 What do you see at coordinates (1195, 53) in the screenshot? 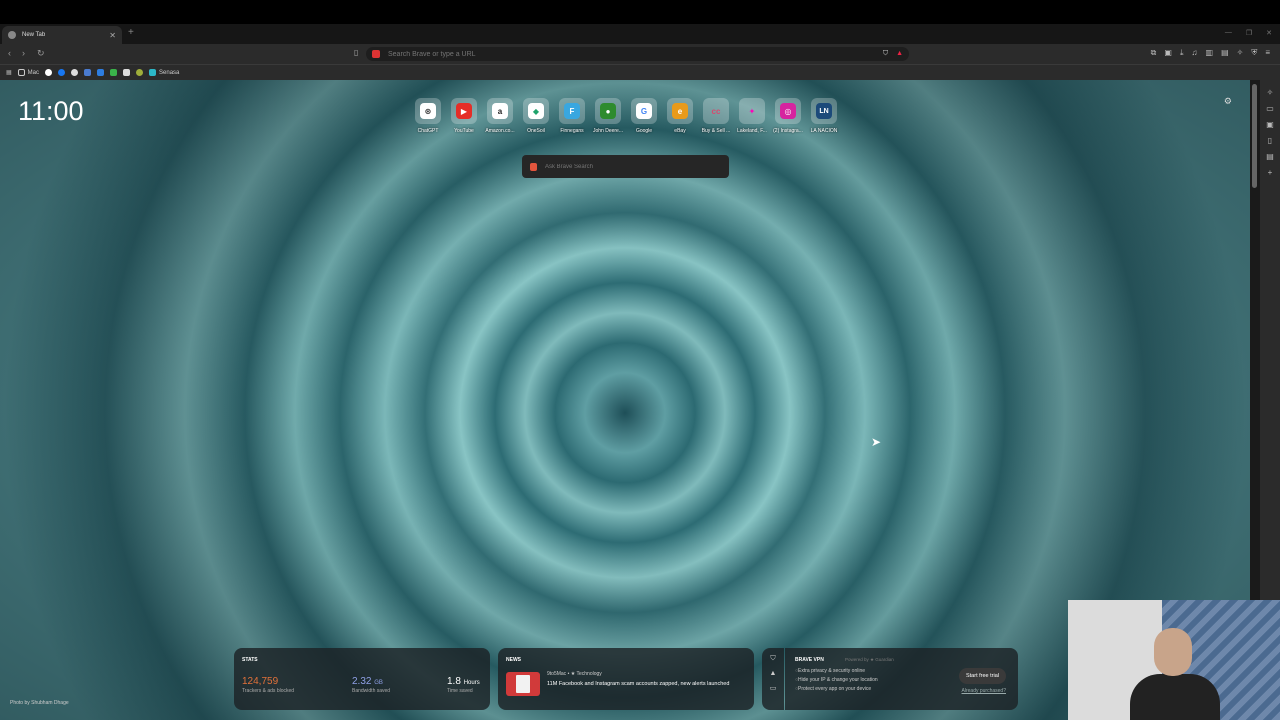
I see `media-icon: ♫` at bounding box center [1195, 53].